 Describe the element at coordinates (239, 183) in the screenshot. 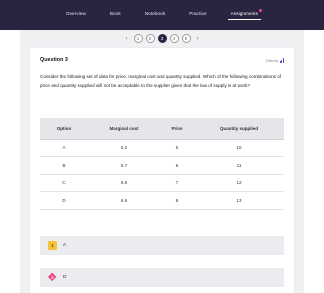

I see `cell-quantity: 12` at that location.